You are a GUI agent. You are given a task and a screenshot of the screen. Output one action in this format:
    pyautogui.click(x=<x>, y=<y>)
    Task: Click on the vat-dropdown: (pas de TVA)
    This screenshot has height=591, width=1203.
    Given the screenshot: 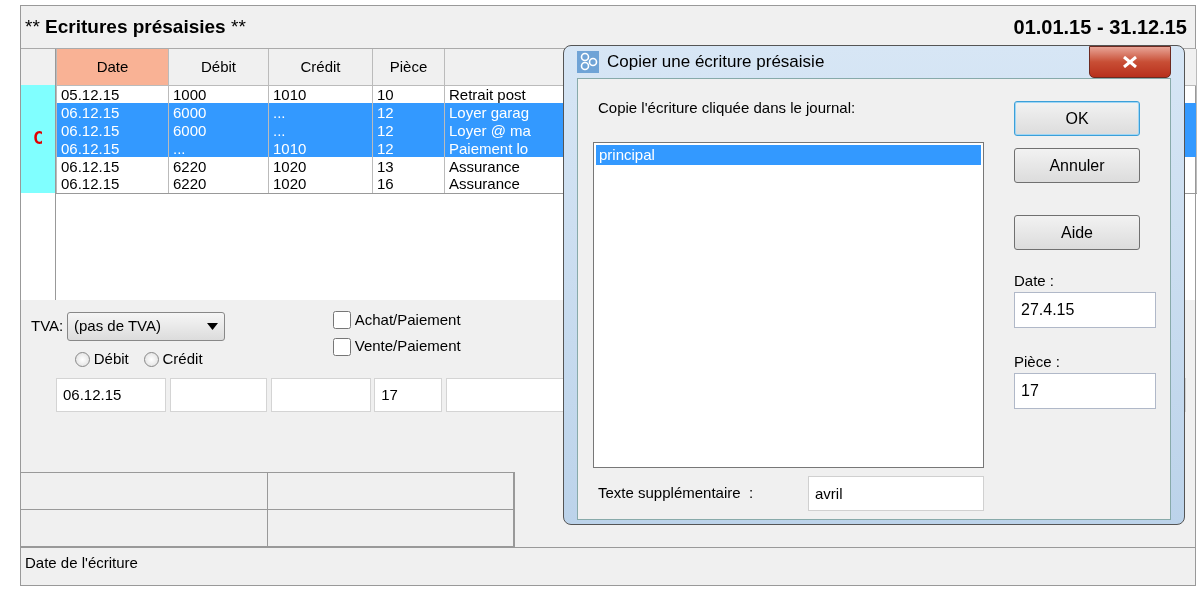 What is the action you would take?
    pyautogui.click(x=146, y=326)
    